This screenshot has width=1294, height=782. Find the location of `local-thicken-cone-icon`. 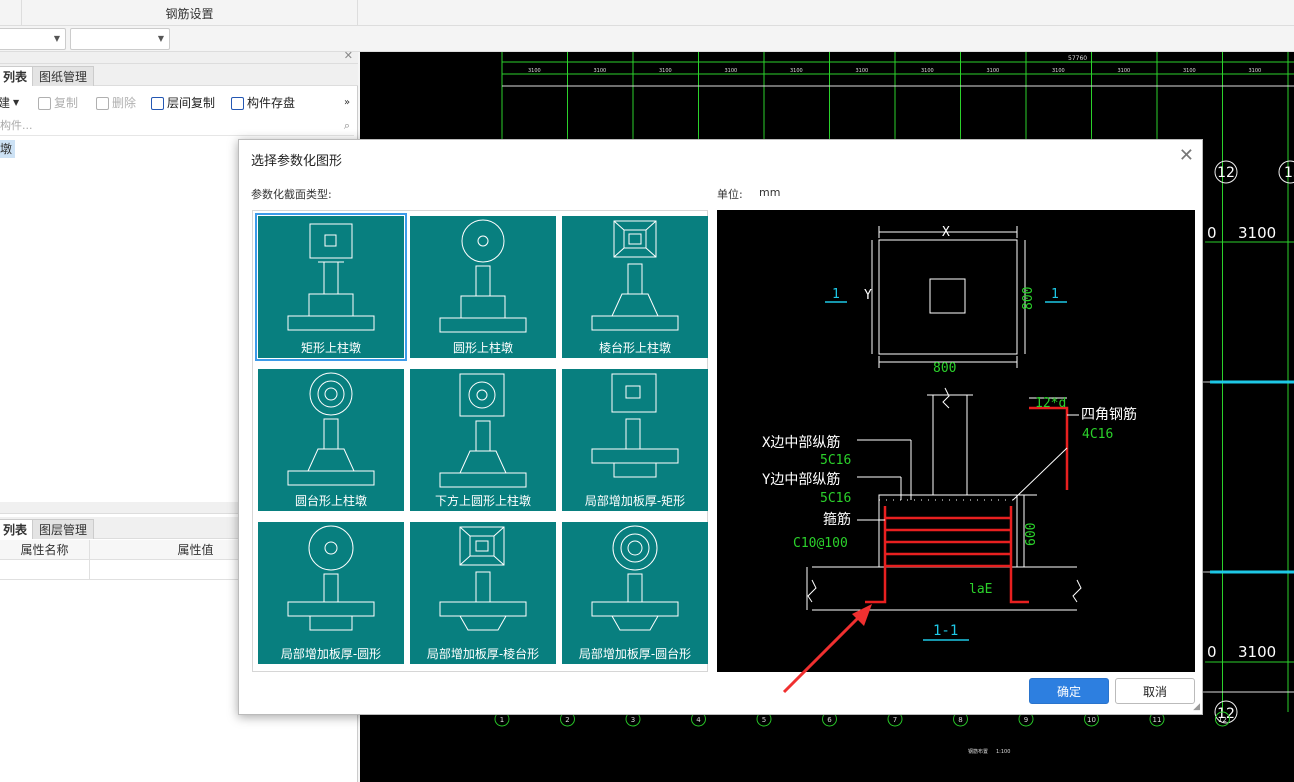

local-thicken-cone-icon is located at coordinates (635, 578).